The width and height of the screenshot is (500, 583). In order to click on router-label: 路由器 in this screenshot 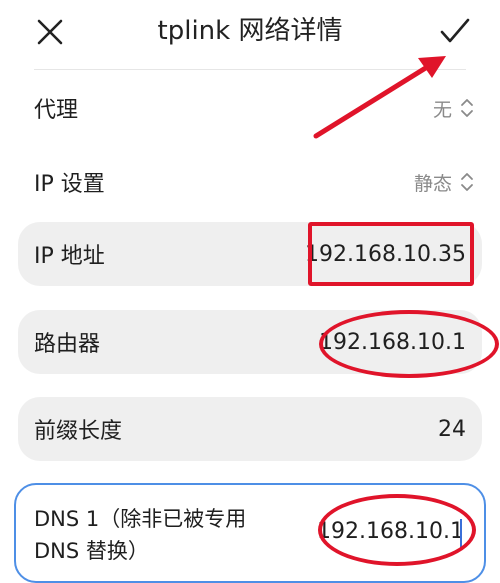, I will do `click(67, 344)`.